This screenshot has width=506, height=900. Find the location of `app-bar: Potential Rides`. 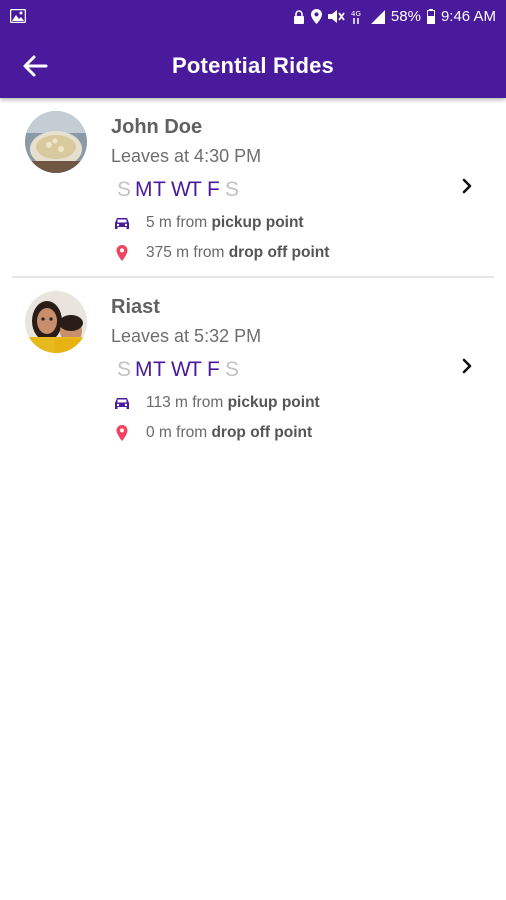

app-bar: Potential Rides is located at coordinates (253, 65).